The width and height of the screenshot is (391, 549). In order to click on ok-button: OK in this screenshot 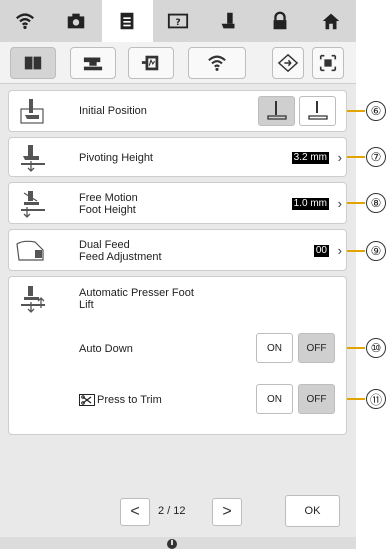, I will do `click(312, 511)`.